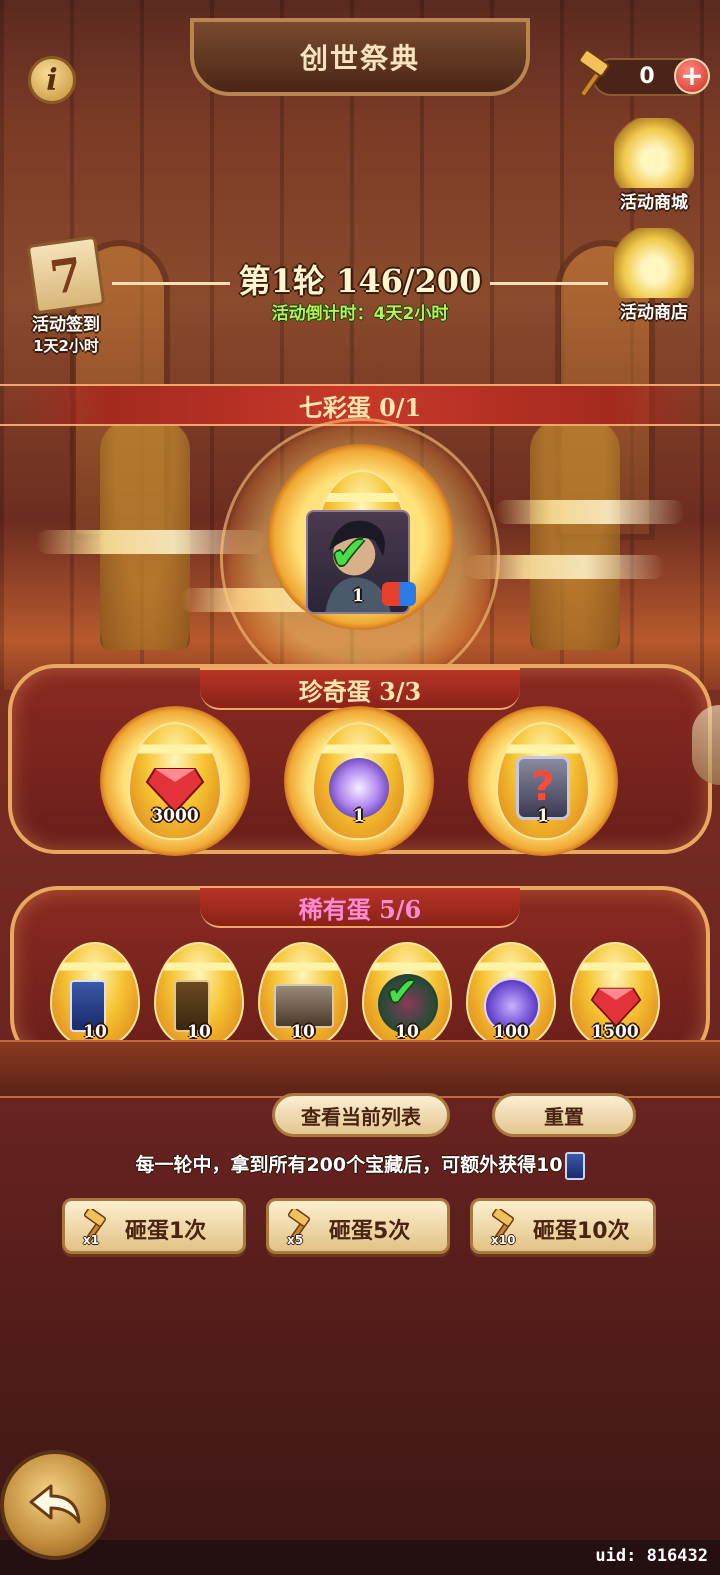 Image resolution: width=720 pixels, height=1575 pixels. I want to click on activity-store-label: 活动商店, so click(654, 313).